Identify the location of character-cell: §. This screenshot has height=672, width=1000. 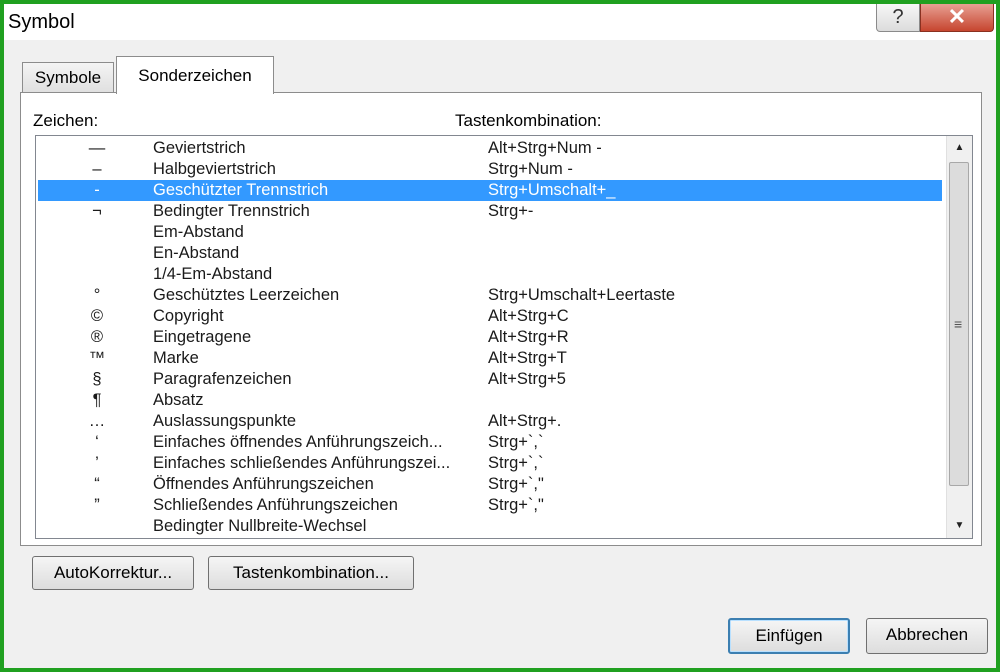
(97, 379).